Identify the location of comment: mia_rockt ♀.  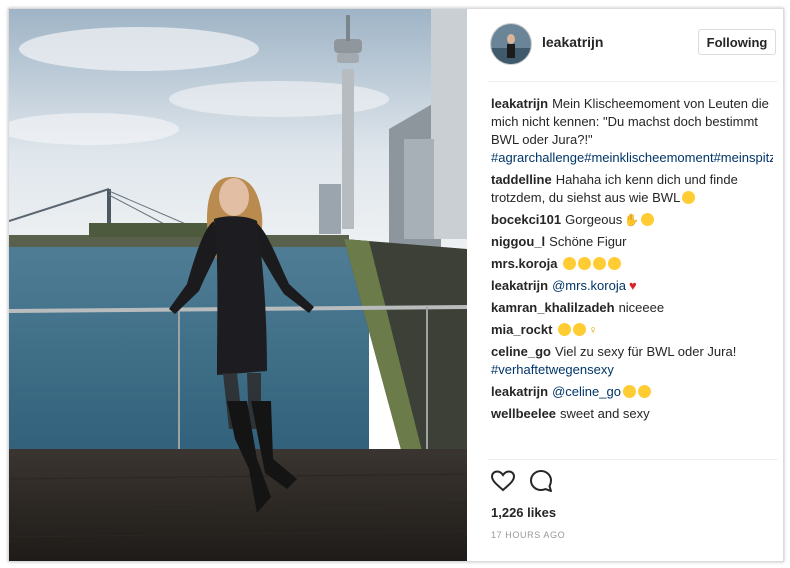
(632, 330).